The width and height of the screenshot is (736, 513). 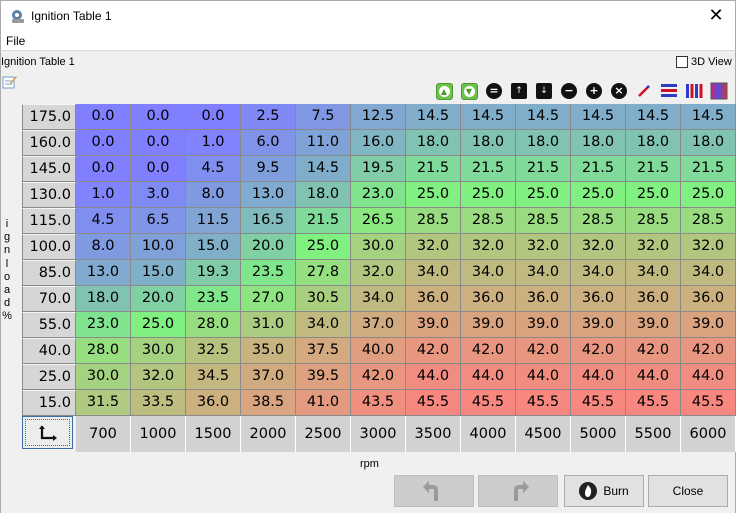 What do you see at coordinates (158, 299) in the screenshot?
I see `table-cell: 20.0` at bounding box center [158, 299].